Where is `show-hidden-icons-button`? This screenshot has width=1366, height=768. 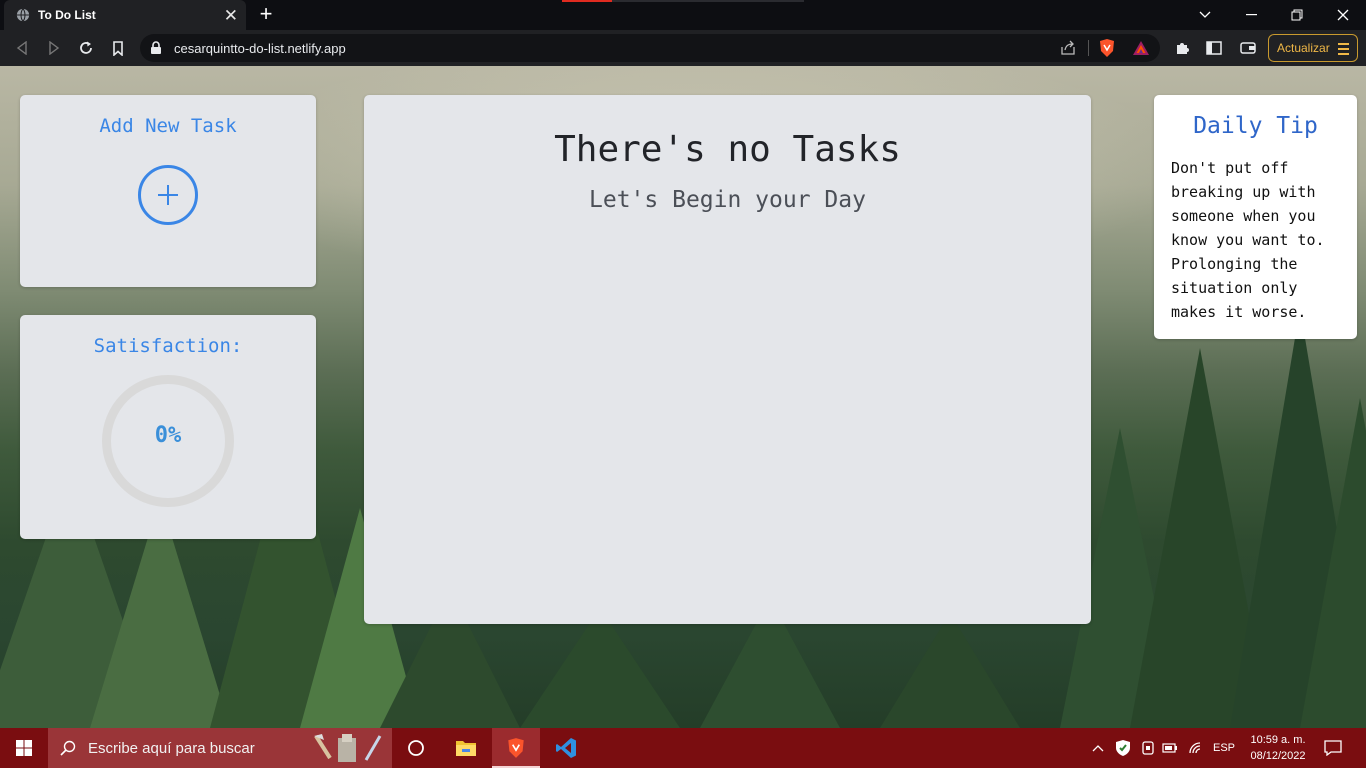 show-hidden-icons-button is located at coordinates (1098, 748).